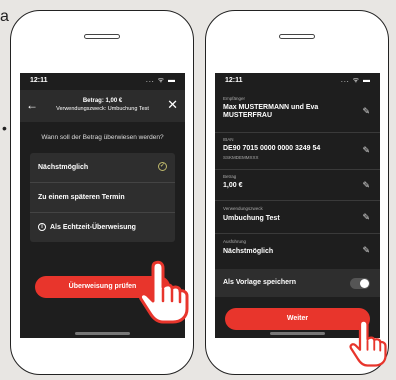 The width and height of the screenshot is (396, 380). What do you see at coordinates (272, 148) in the screenshot?
I see `field-value: DE90 7015 0000 0000 3249 54` at bounding box center [272, 148].